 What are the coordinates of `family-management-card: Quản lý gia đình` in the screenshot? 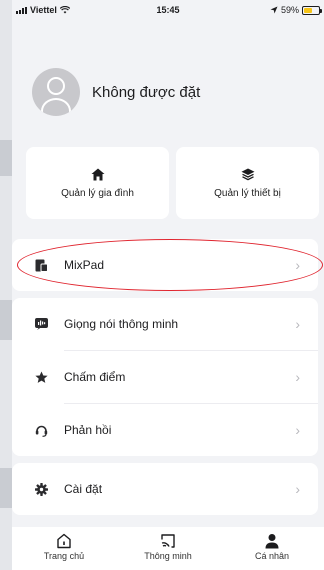 It's located at (97, 183).